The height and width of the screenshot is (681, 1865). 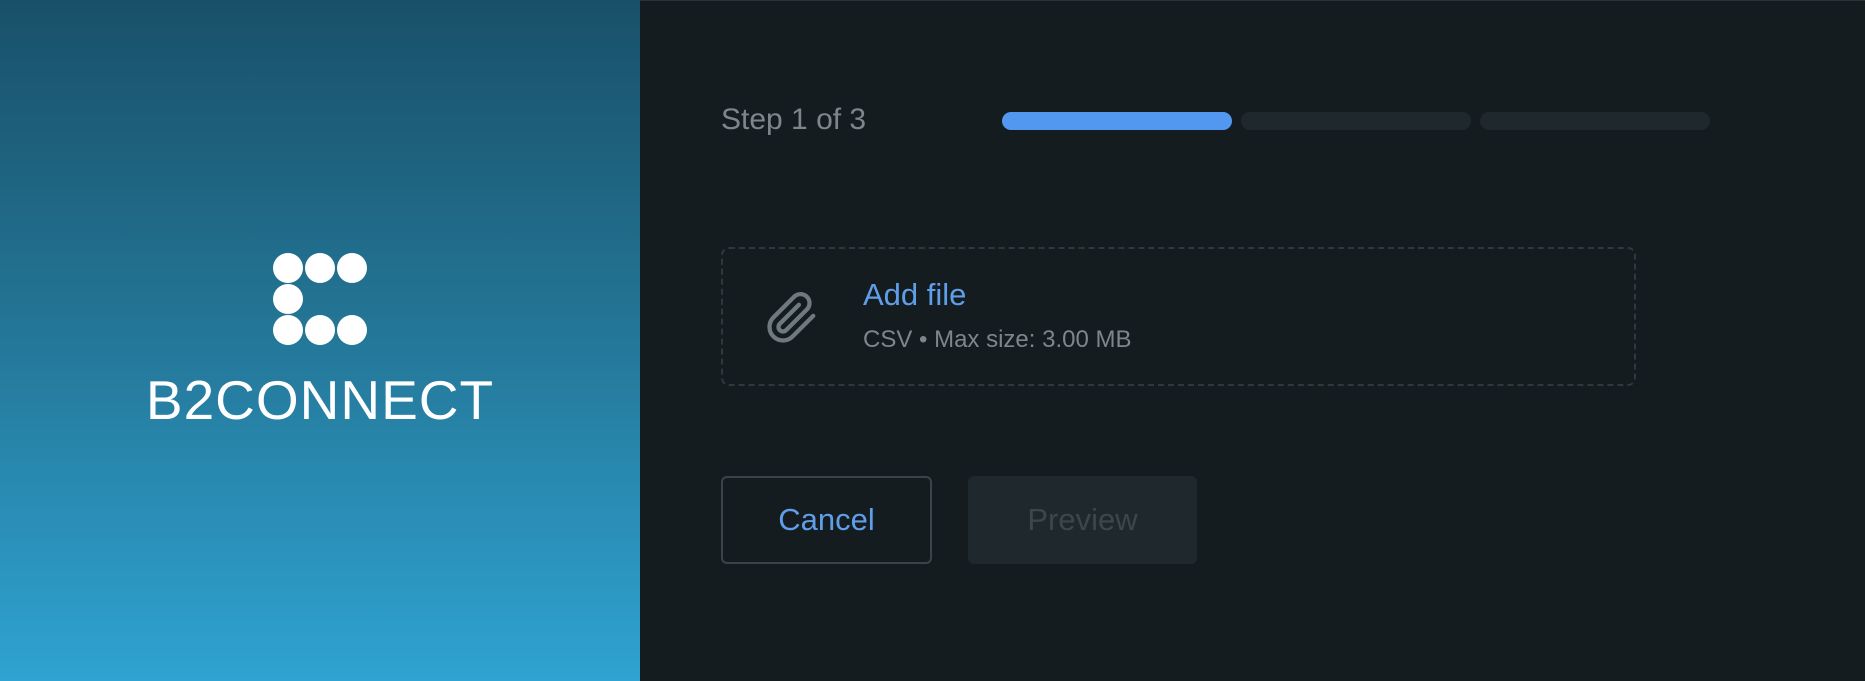 What do you see at coordinates (1082, 520) in the screenshot?
I see `preview-button: Preview` at bounding box center [1082, 520].